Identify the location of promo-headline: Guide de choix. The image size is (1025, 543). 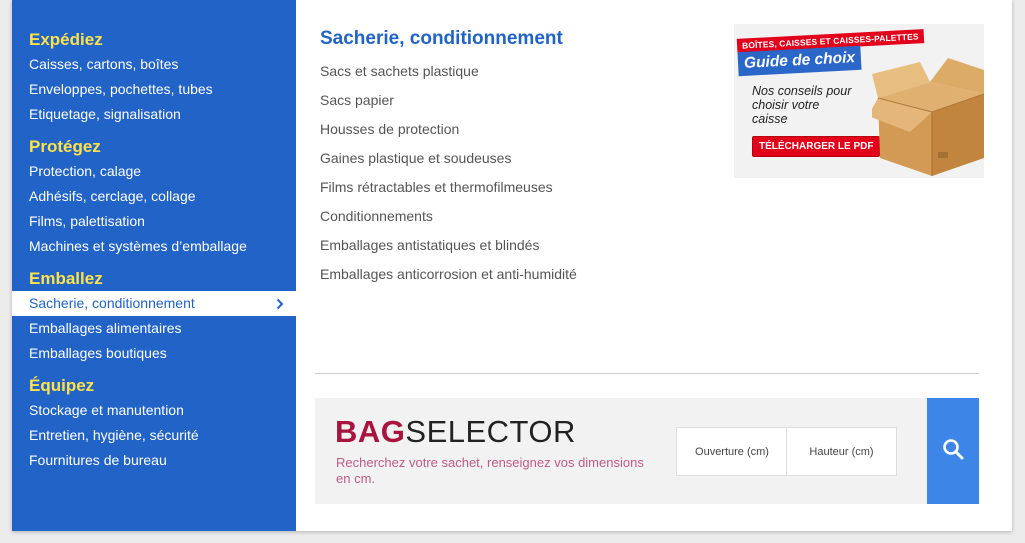
(799, 61).